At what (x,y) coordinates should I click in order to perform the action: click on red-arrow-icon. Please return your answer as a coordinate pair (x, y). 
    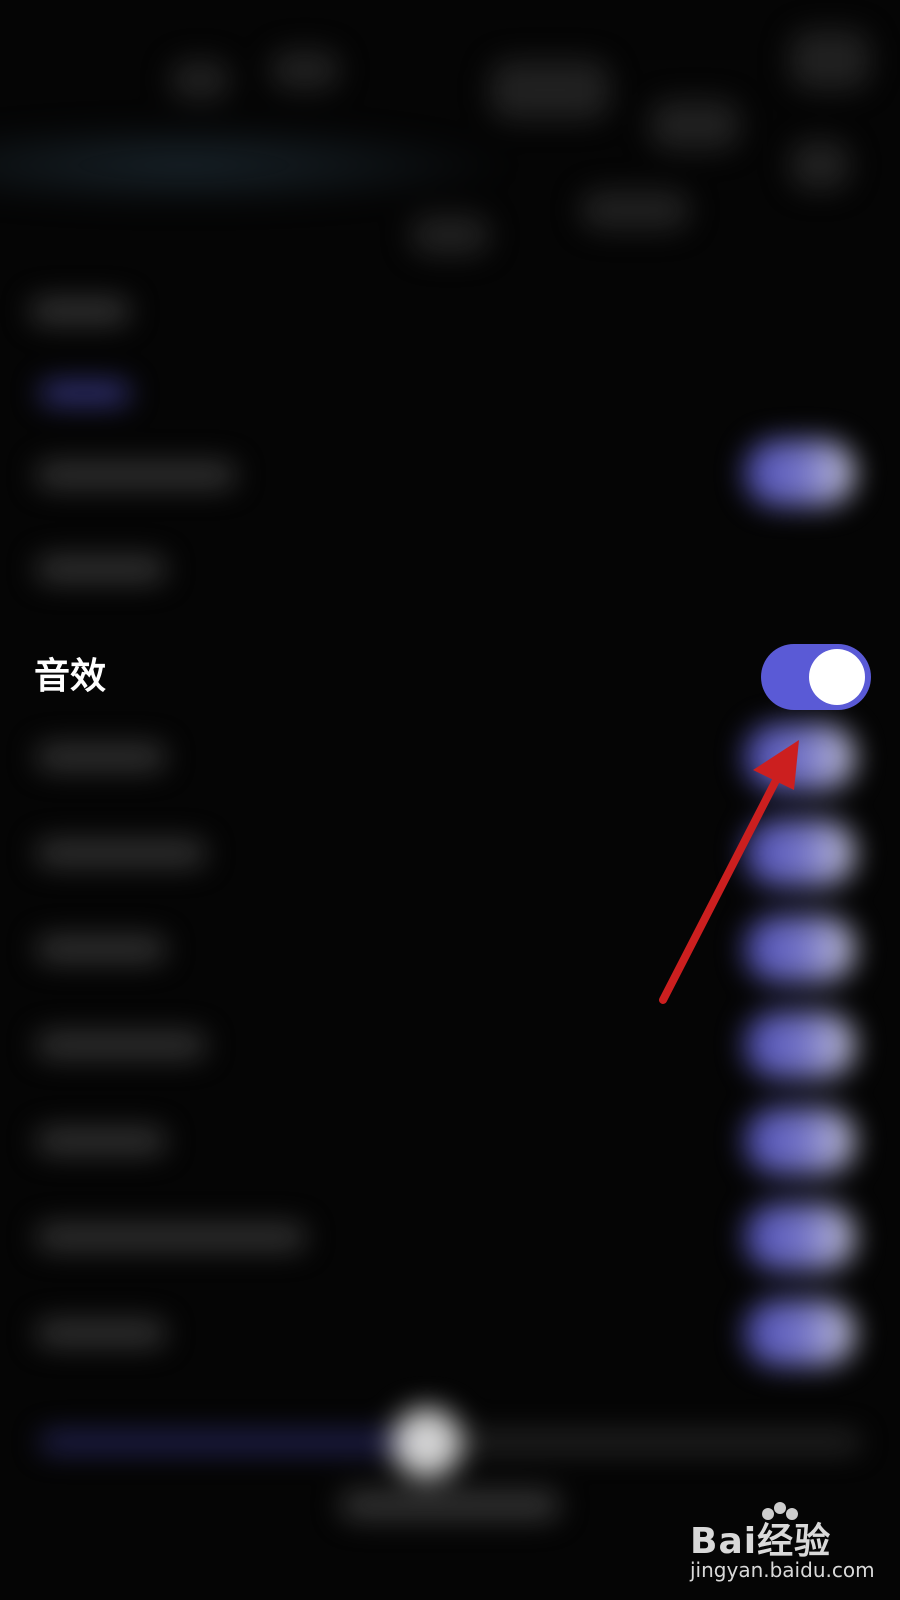
    Looking at the image, I should click on (729, 872).